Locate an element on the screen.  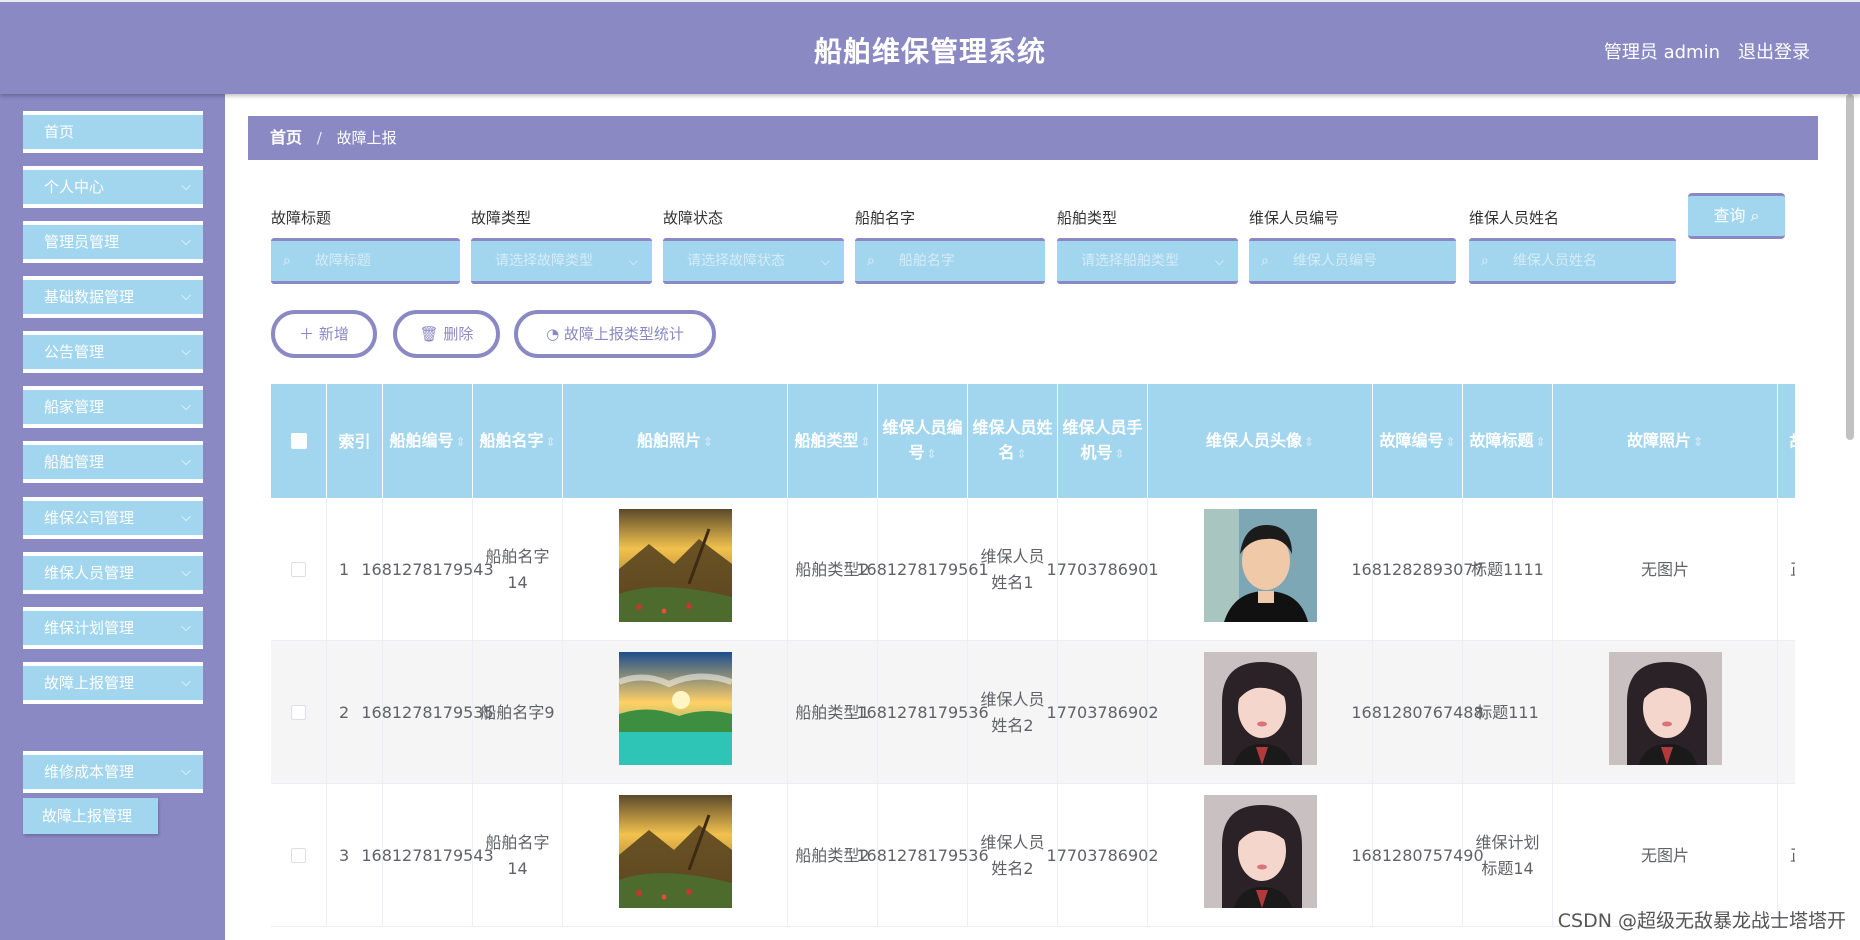
sidebar-item-7: 船舶管理 ⌵ is located at coordinates (113, 462).